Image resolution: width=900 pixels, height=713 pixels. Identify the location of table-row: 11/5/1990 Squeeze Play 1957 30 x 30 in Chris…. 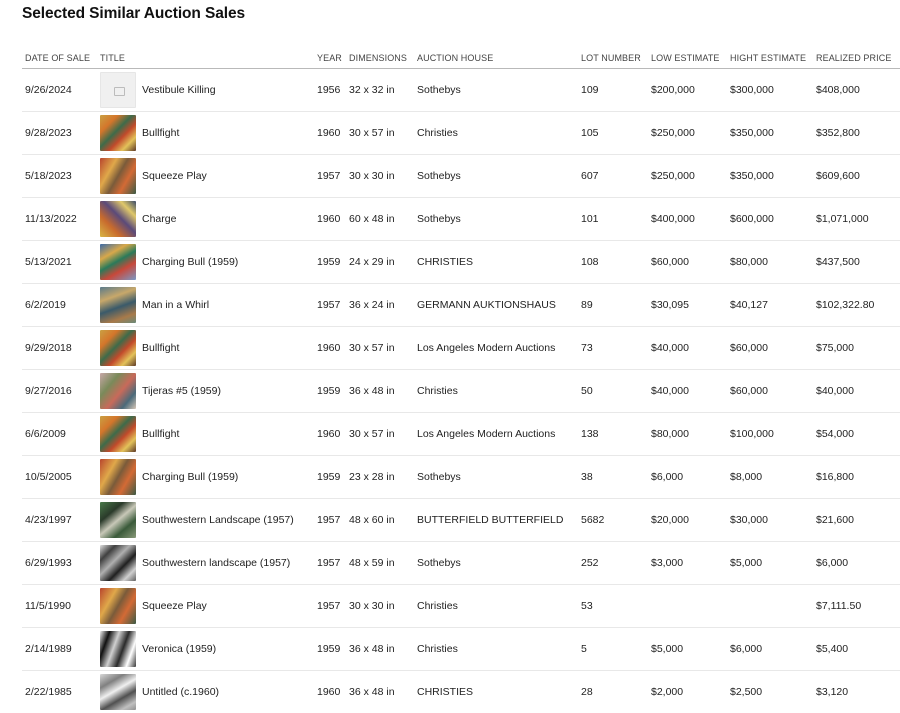
(461, 606).